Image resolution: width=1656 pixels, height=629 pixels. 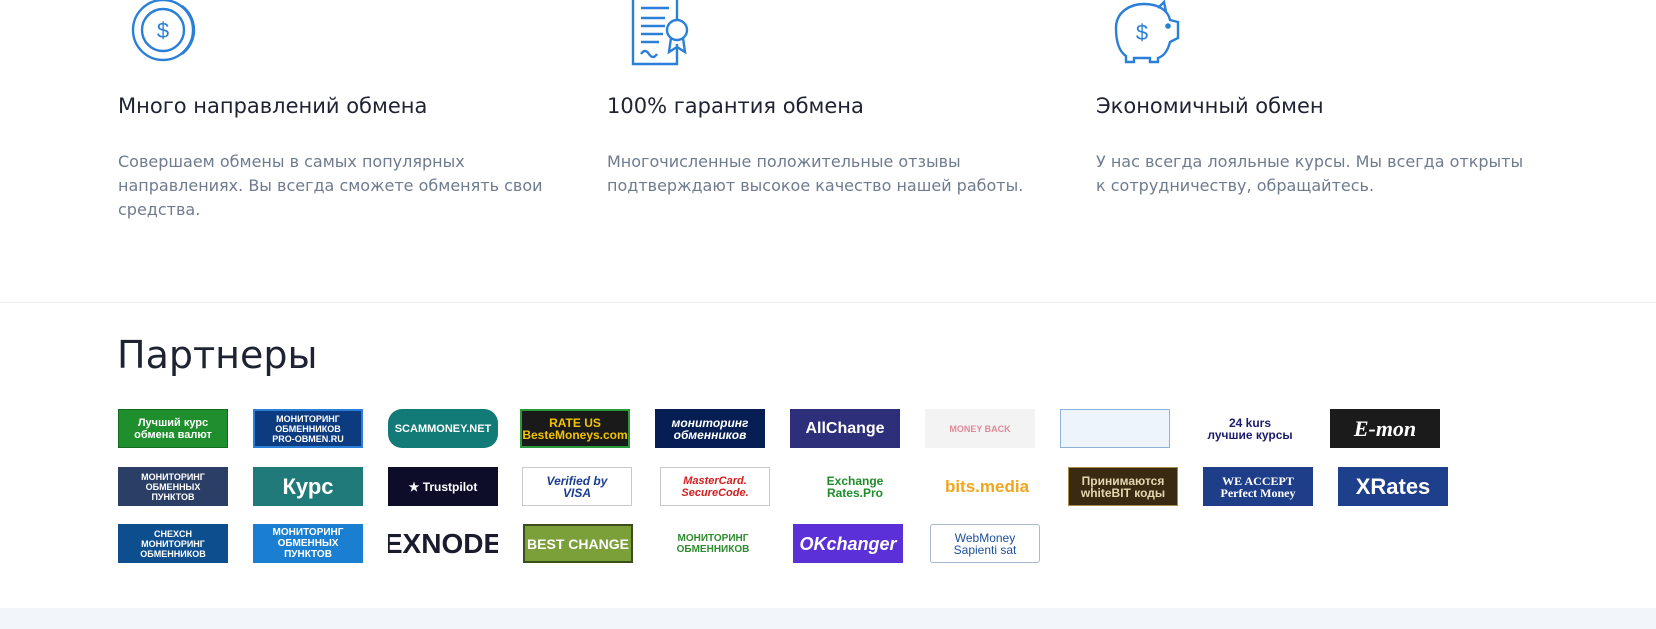 What do you see at coordinates (577, 486) in the screenshot?
I see `partner-verified-visa: Verified by VISA` at bounding box center [577, 486].